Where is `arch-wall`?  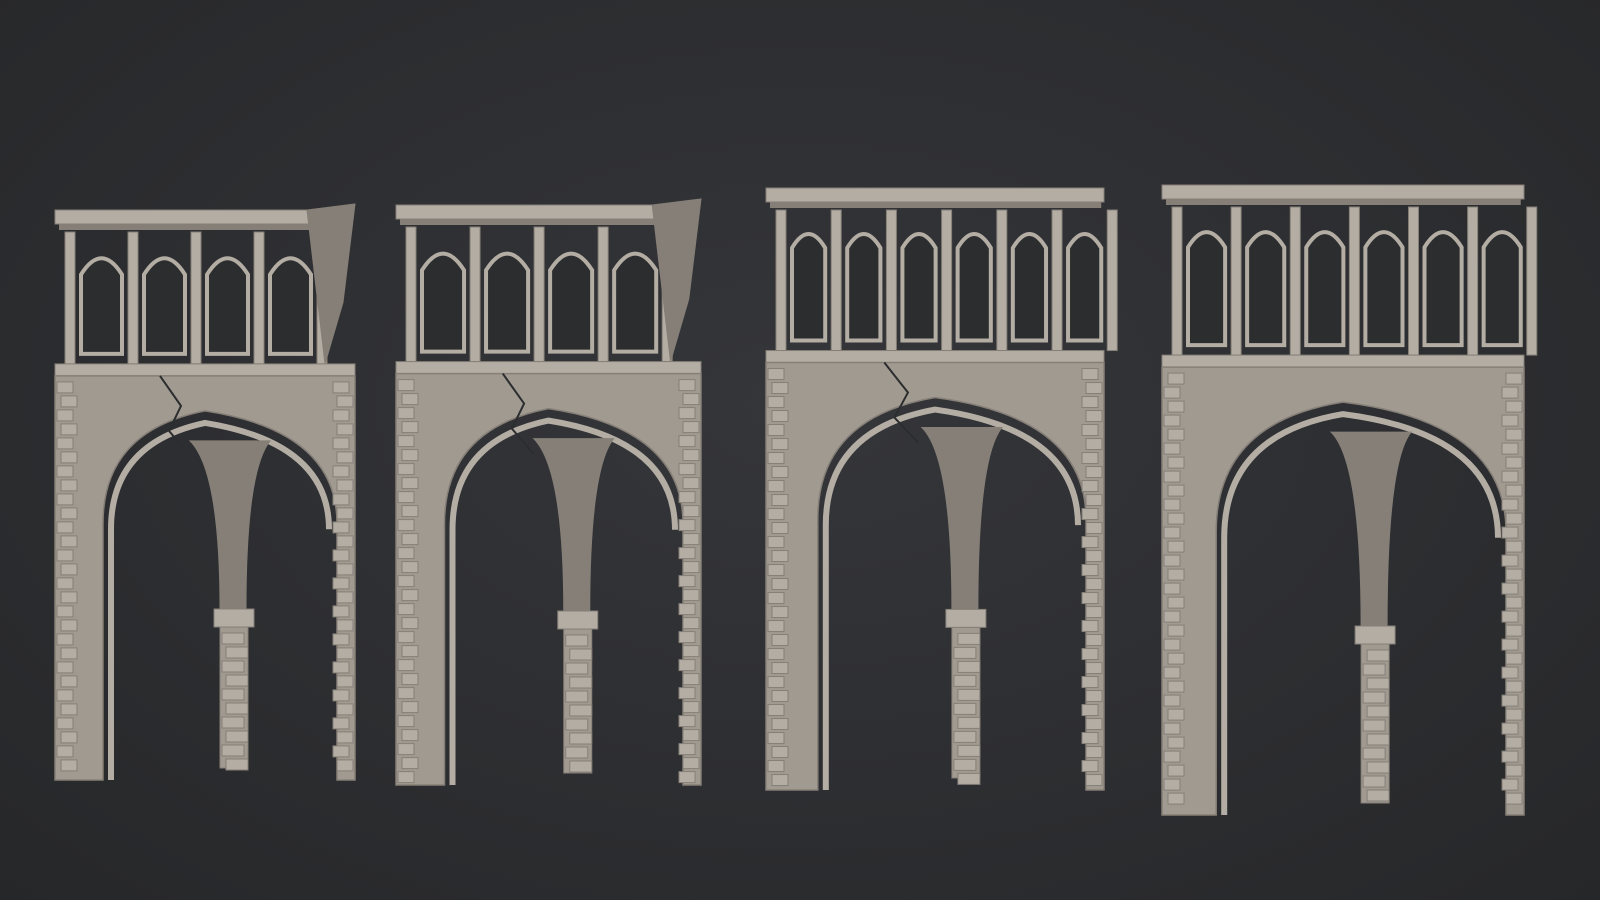
arch-wall is located at coordinates (935, 576).